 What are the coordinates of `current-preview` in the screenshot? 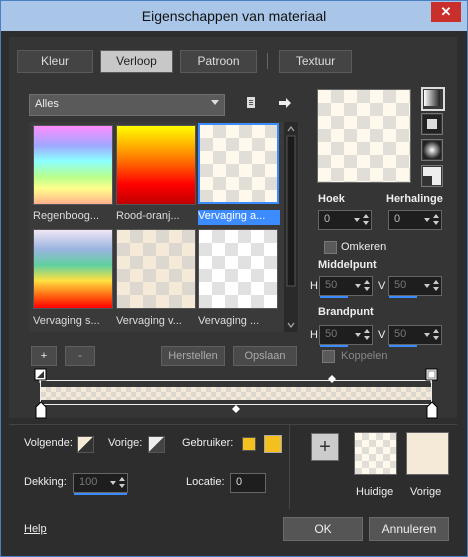 It's located at (375, 453).